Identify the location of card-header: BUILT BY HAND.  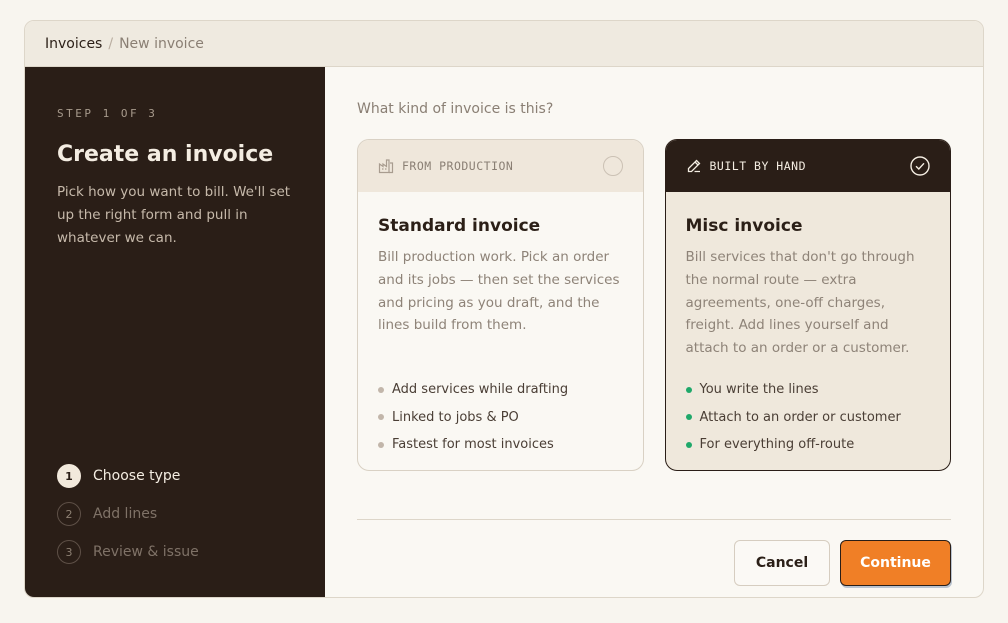
(807, 166).